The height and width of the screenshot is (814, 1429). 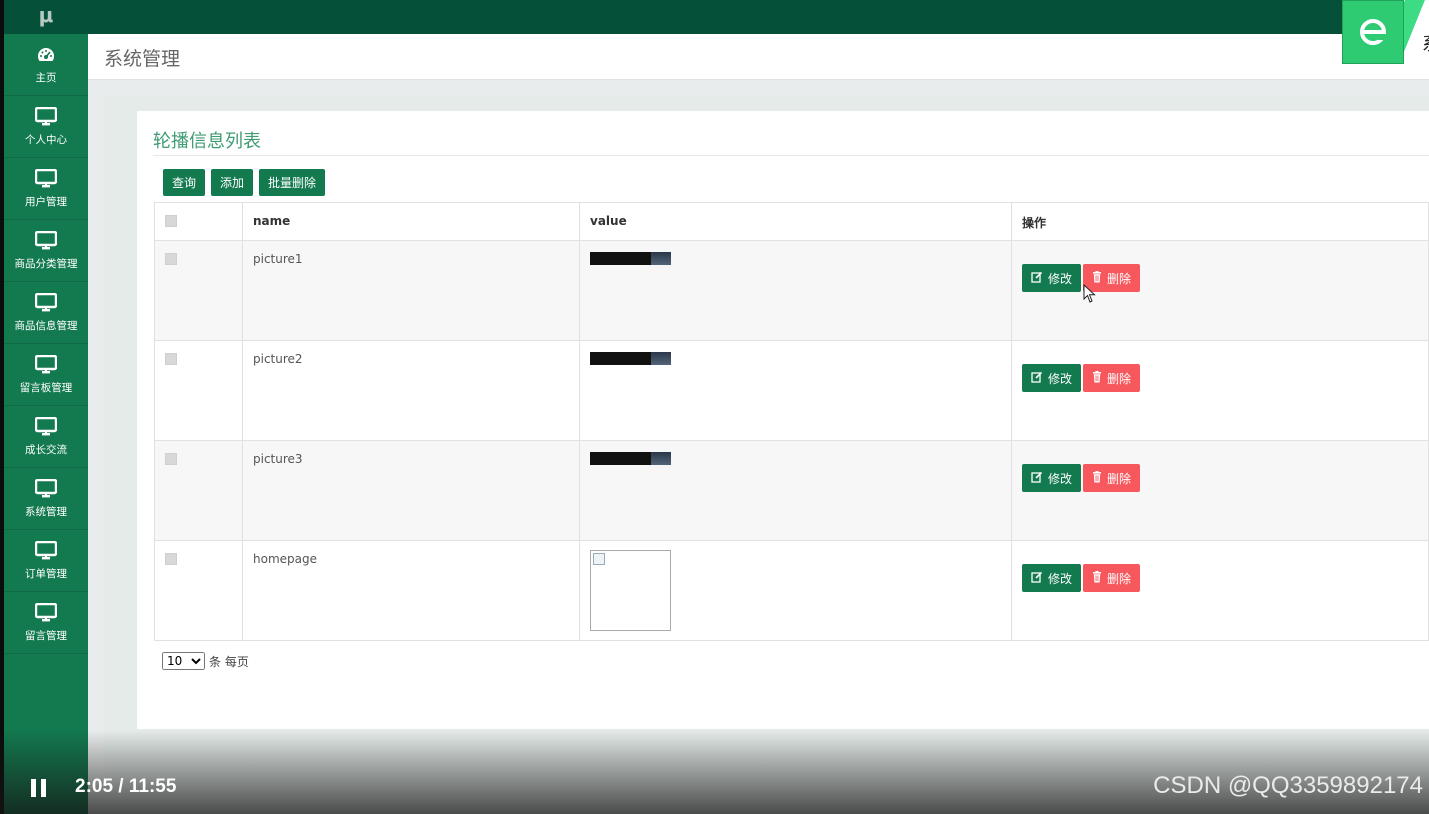 I want to click on divider, so click(x=791, y=155).